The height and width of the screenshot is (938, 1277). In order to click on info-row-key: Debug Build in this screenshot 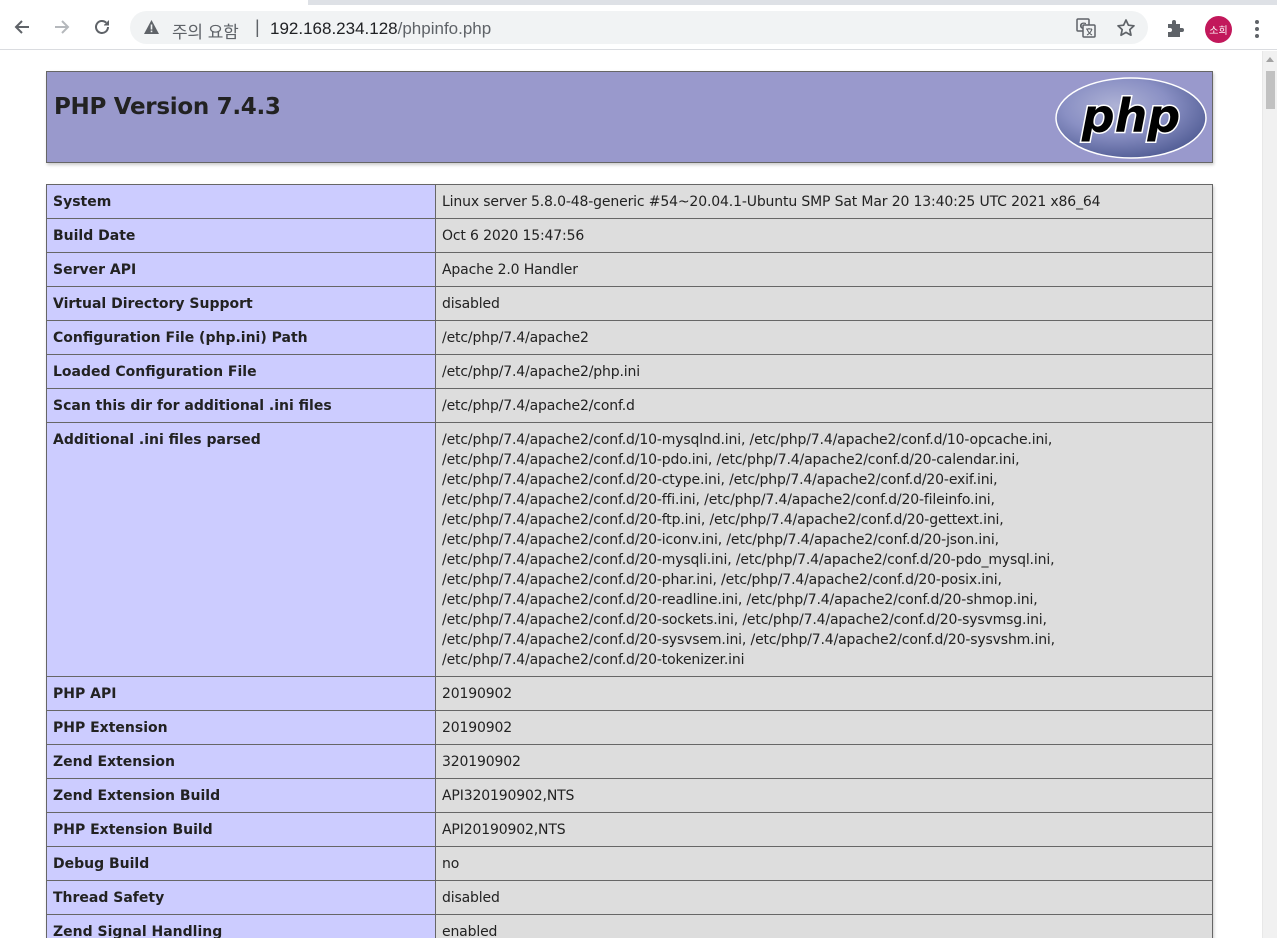, I will do `click(241, 863)`.